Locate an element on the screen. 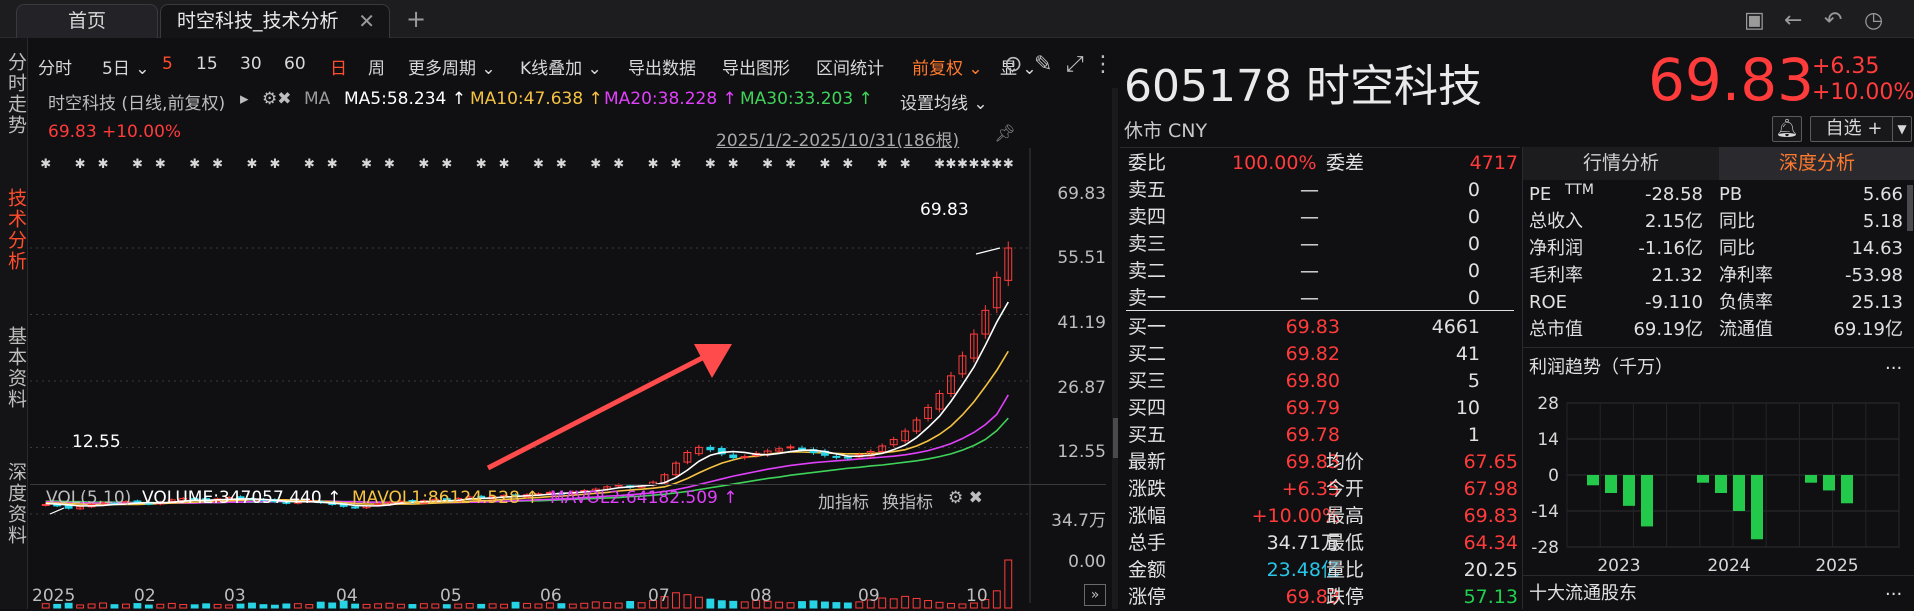 The width and height of the screenshot is (1914, 611). stat-value: 69.83 is located at coordinates (1312, 462).